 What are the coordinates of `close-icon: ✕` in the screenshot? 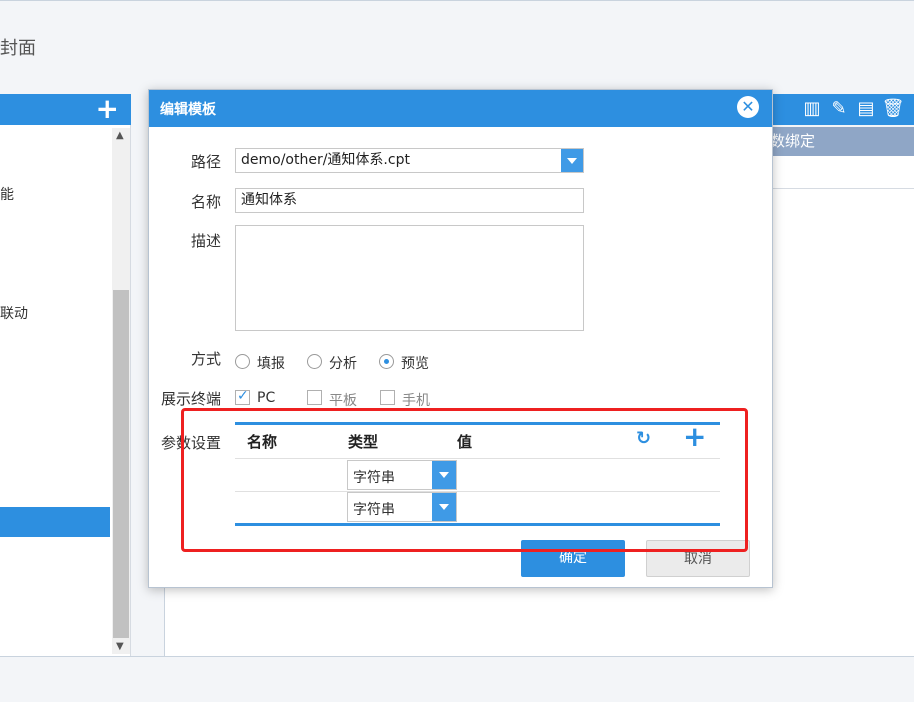 It's located at (748, 107).